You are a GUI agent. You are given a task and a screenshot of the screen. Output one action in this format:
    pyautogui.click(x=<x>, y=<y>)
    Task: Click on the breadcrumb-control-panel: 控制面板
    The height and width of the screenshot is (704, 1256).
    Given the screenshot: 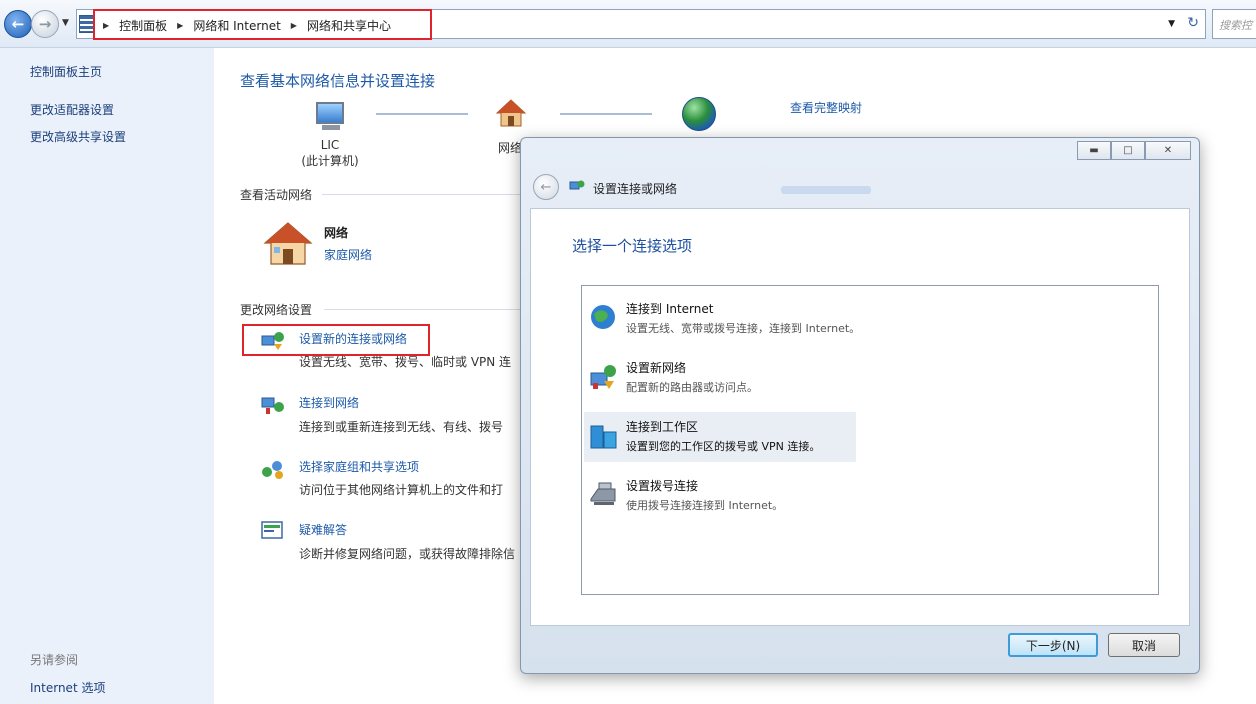 What is the action you would take?
    pyautogui.click(x=143, y=25)
    